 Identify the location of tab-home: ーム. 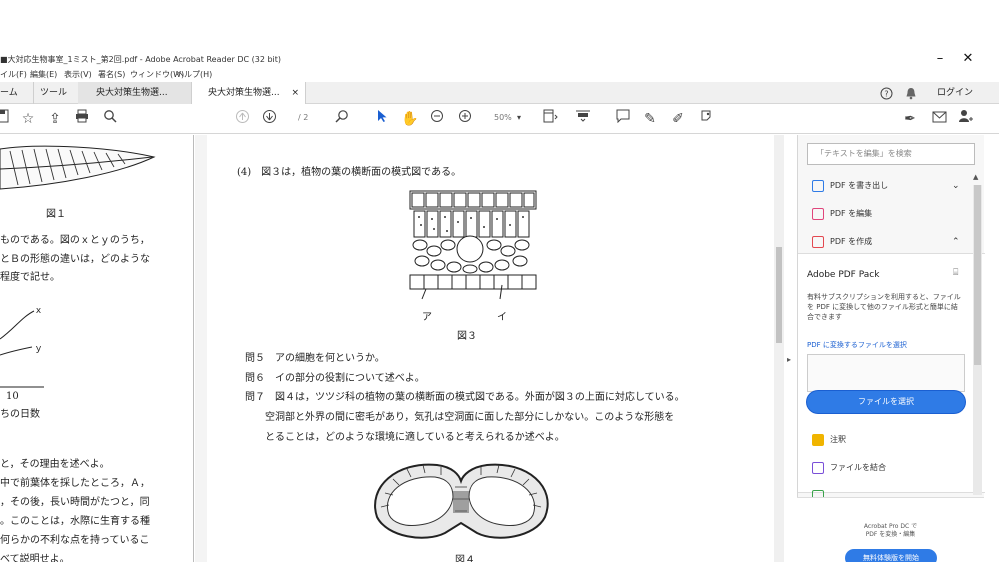
(17, 93).